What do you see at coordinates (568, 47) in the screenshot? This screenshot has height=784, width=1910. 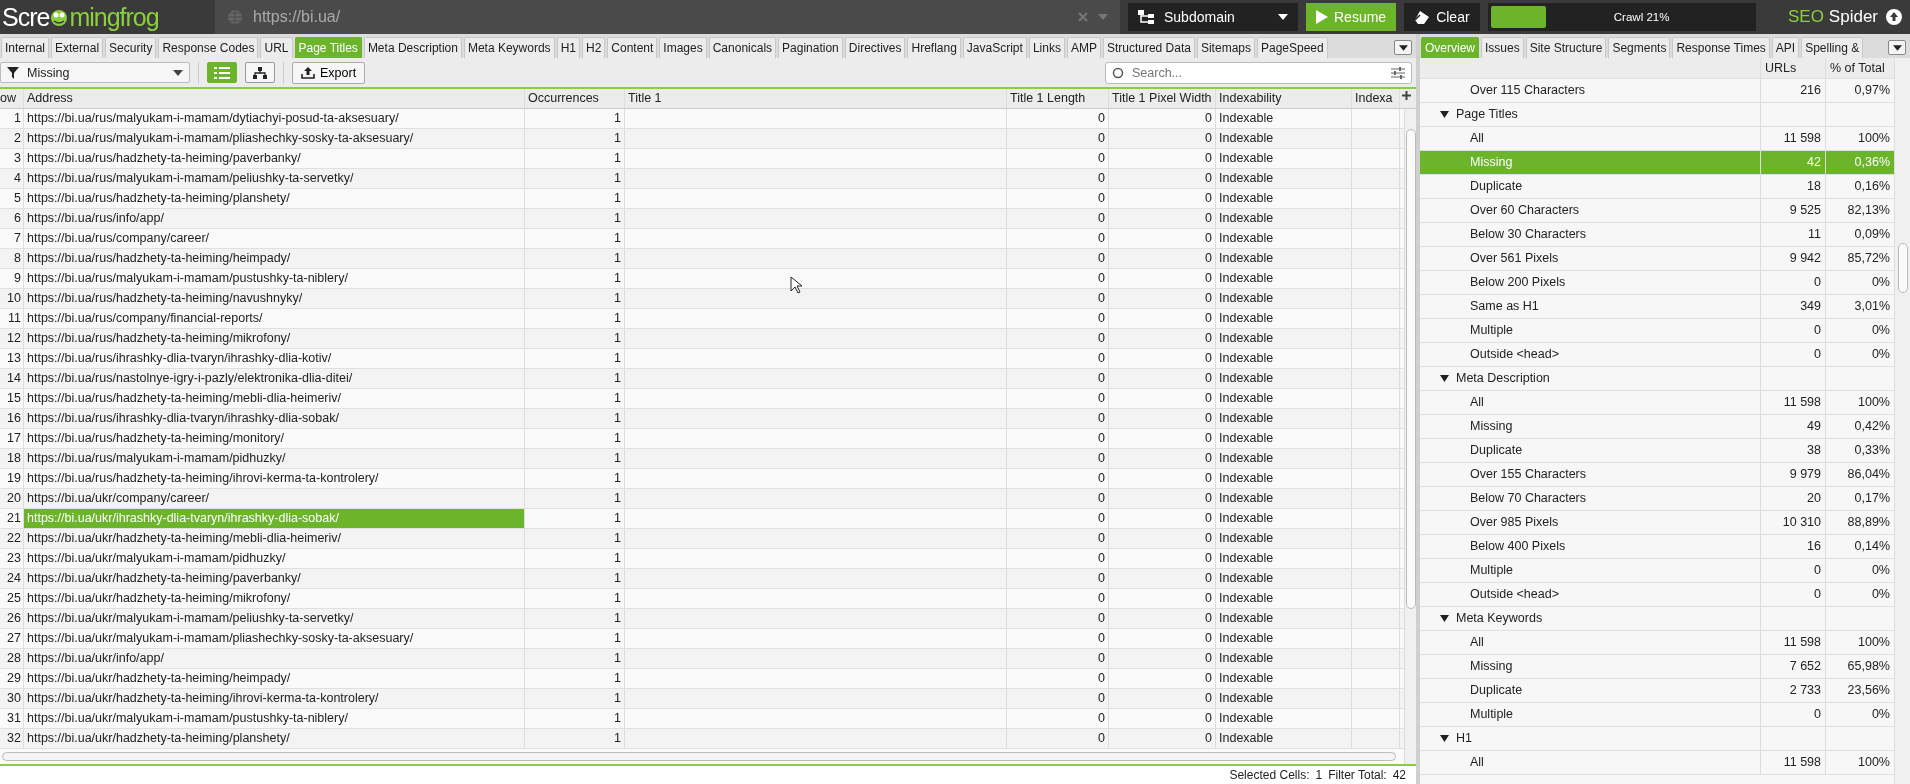 I see `tab: H1` at bounding box center [568, 47].